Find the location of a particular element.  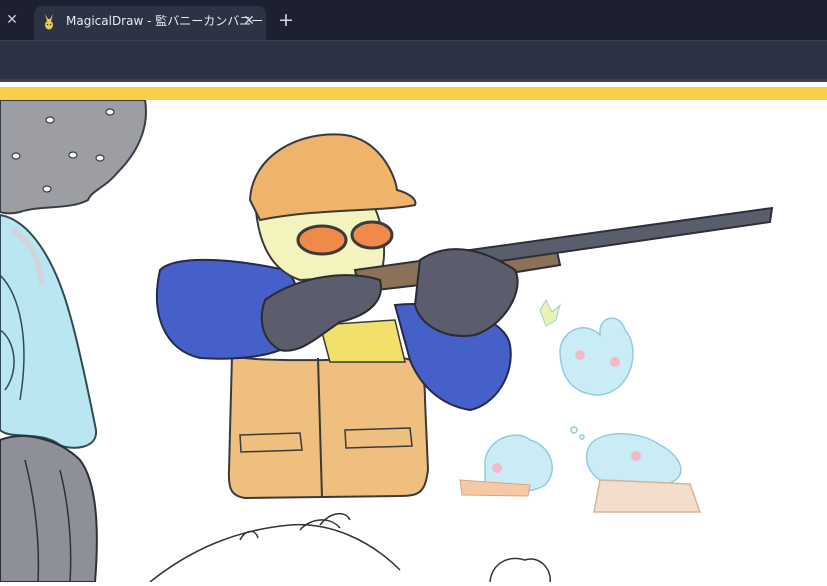

new-tab-plus-icon: + is located at coordinates (286, 20).